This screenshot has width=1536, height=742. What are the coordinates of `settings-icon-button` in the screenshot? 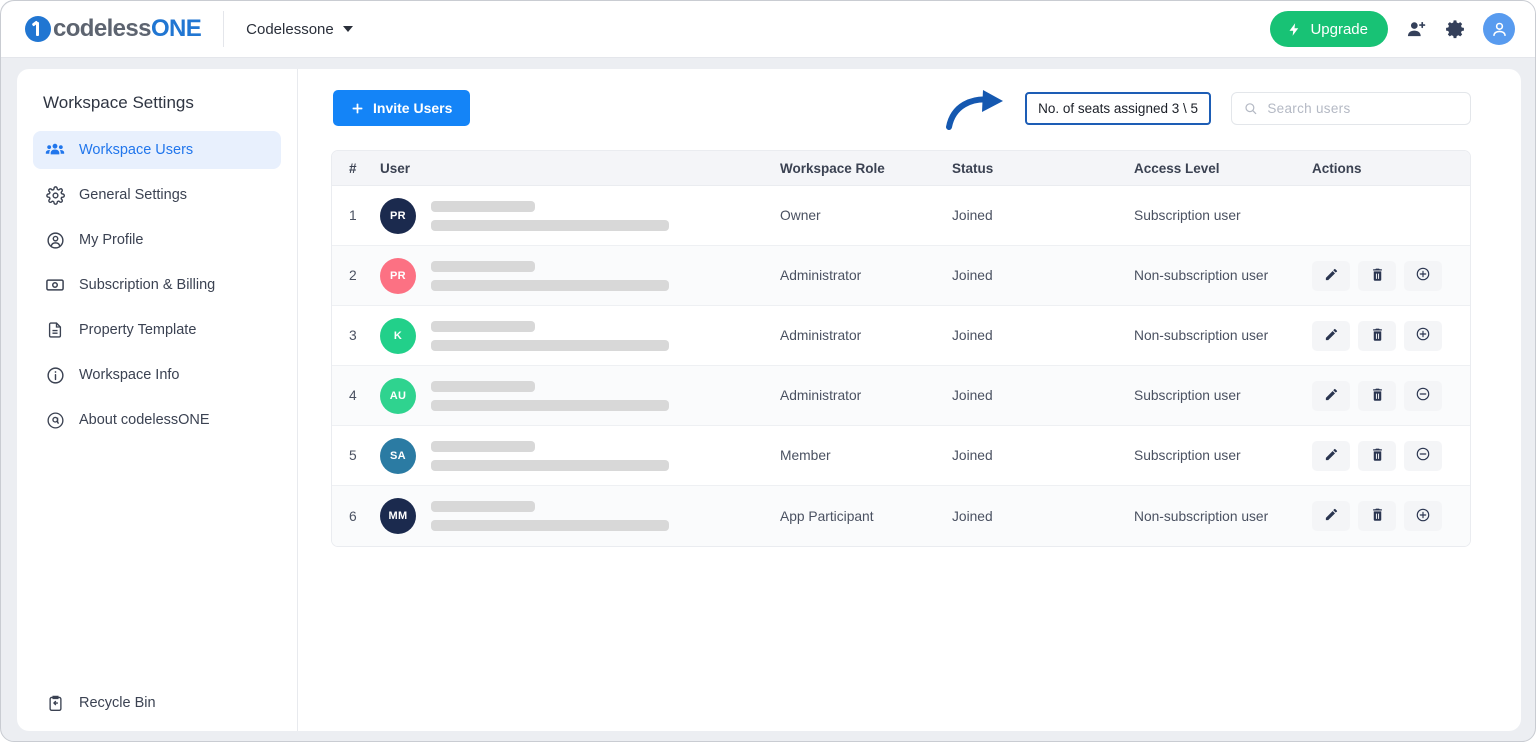 It's located at (1455, 29).